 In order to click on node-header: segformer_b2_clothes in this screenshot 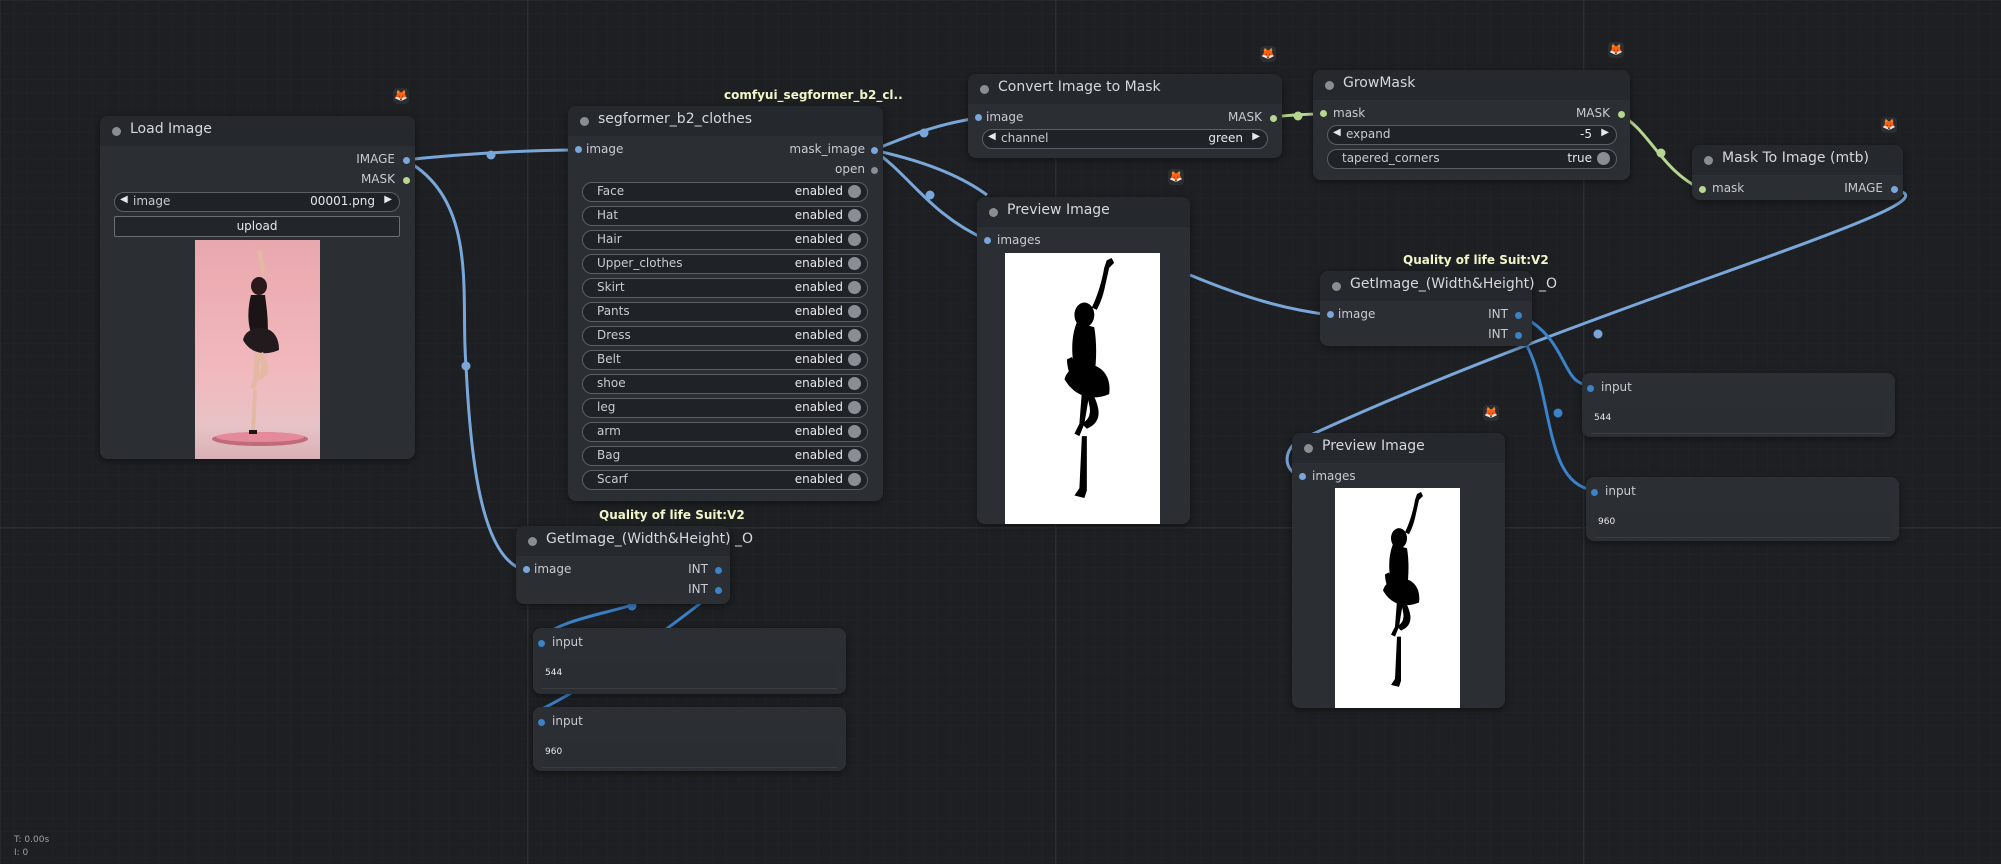, I will do `click(725, 121)`.